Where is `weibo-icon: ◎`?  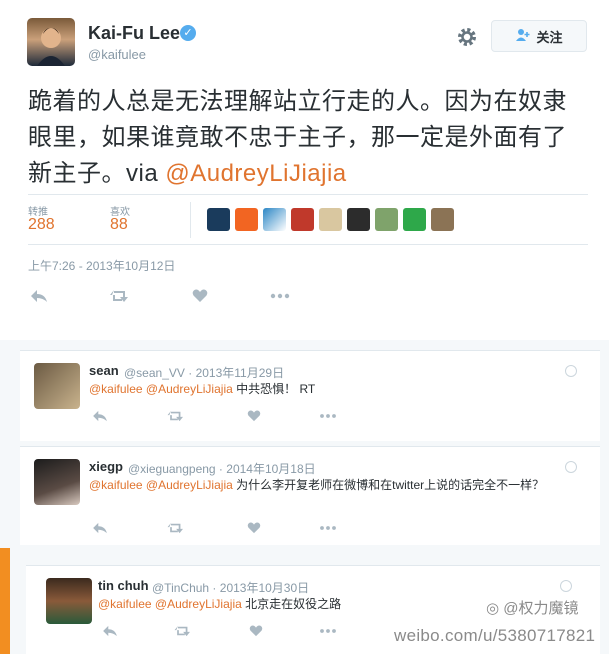 weibo-icon: ◎ is located at coordinates (493, 608).